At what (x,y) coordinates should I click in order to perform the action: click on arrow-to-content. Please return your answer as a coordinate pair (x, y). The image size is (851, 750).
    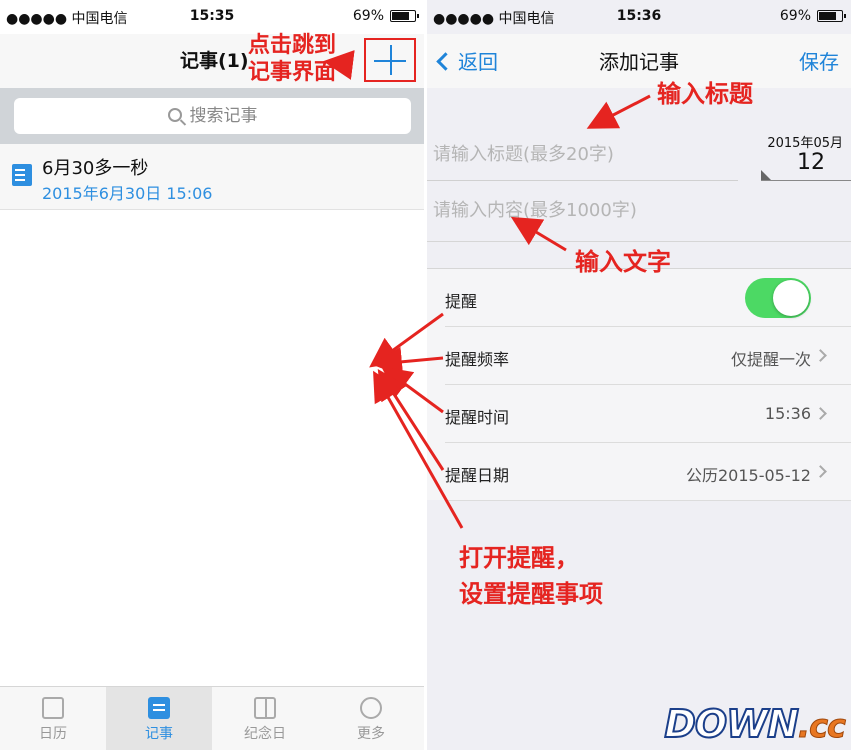
    Looking at the image, I should click on (538, 234).